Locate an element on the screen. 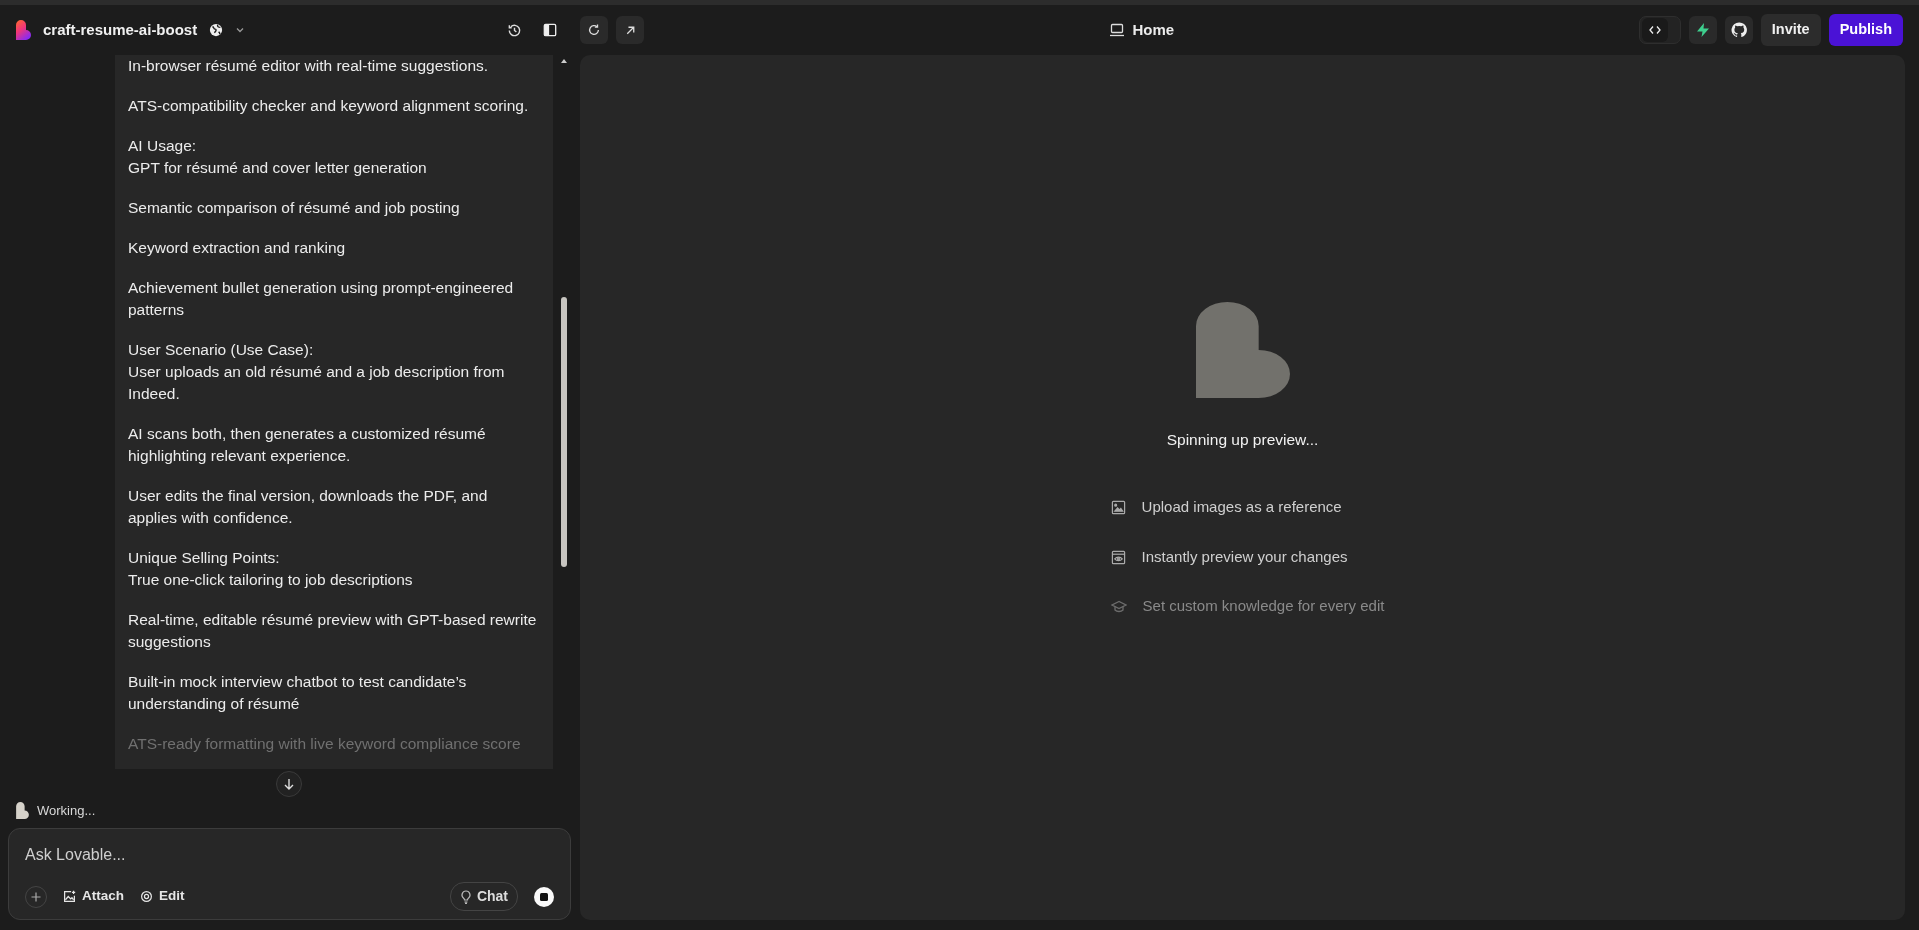 Image resolution: width=1919 pixels, height=930 pixels. message-paragraph: AI scans both, then generates a customized résumé highlighting relevant experience. is located at coordinates (307, 445).